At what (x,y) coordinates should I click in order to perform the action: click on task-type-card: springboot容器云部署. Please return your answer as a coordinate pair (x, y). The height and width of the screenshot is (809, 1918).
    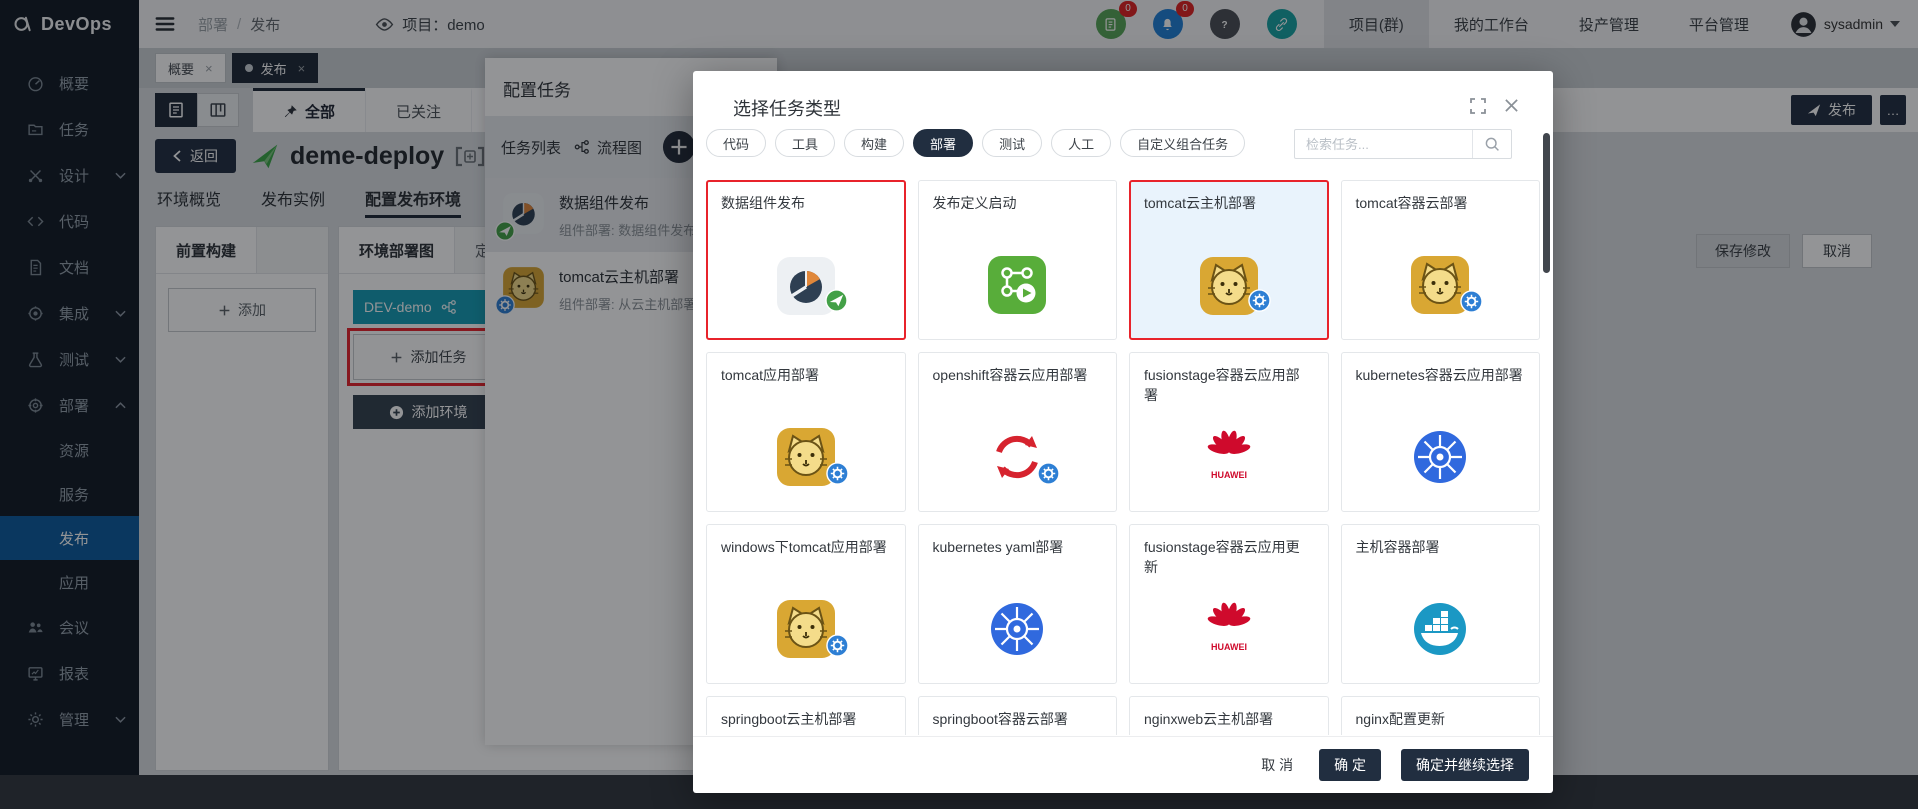
    Looking at the image, I should click on (1017, 715).